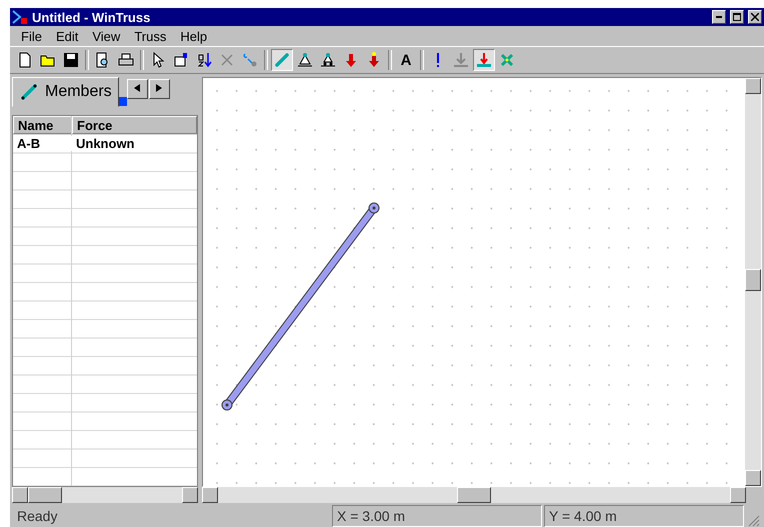 This screenshot has height=527, width=764. I want to click on tab: Members, so click(65, 92).